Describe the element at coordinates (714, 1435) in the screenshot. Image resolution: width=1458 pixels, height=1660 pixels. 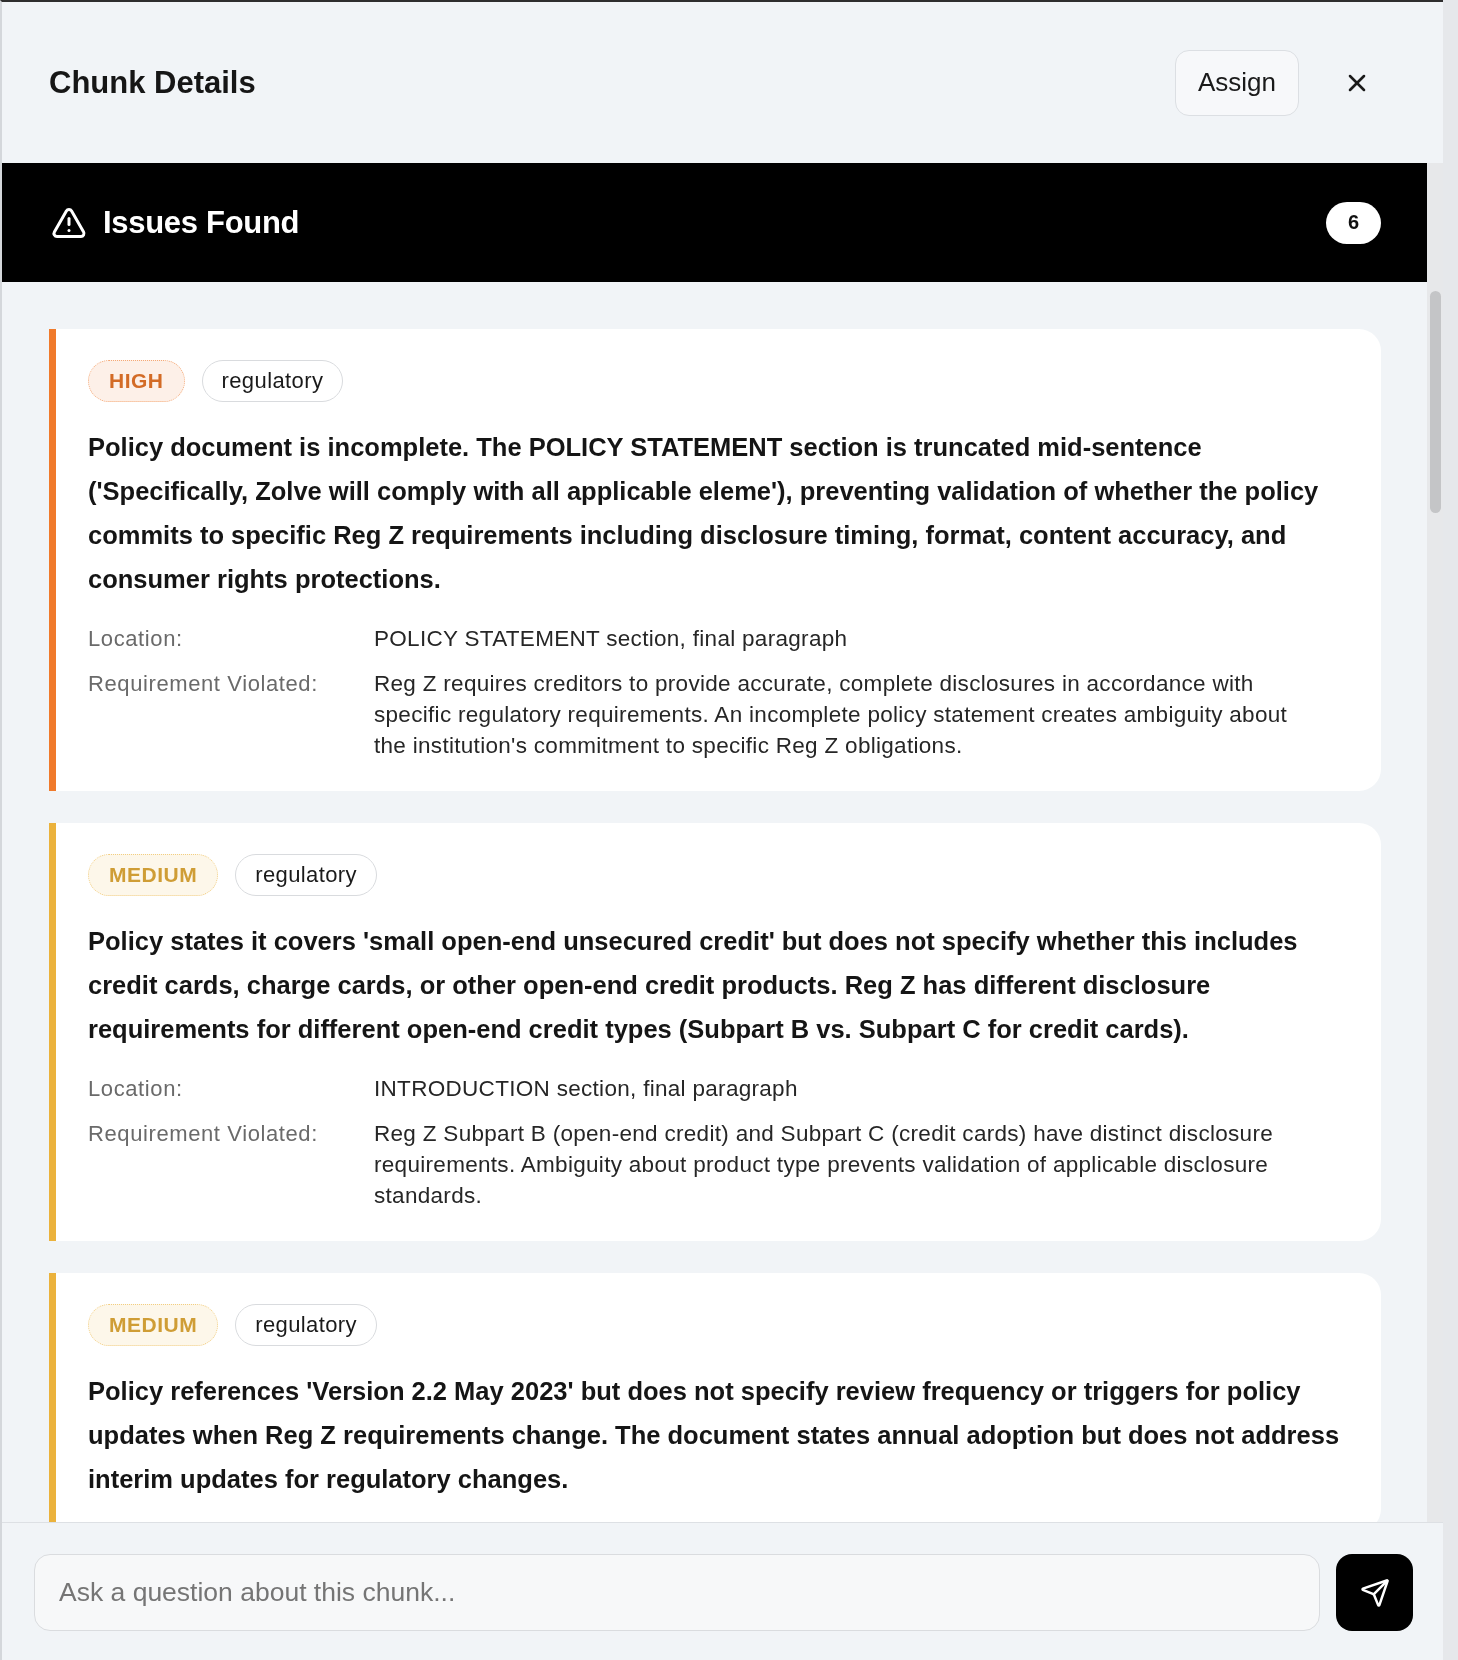
I see `issue-description: Policy references 'Version 2.2 May 2023' but does not specify review frequency or triggers for policy updates when Reg Z requirements change. The document states annual adoption but does not address interim updates for regulatory changes.` at that location.